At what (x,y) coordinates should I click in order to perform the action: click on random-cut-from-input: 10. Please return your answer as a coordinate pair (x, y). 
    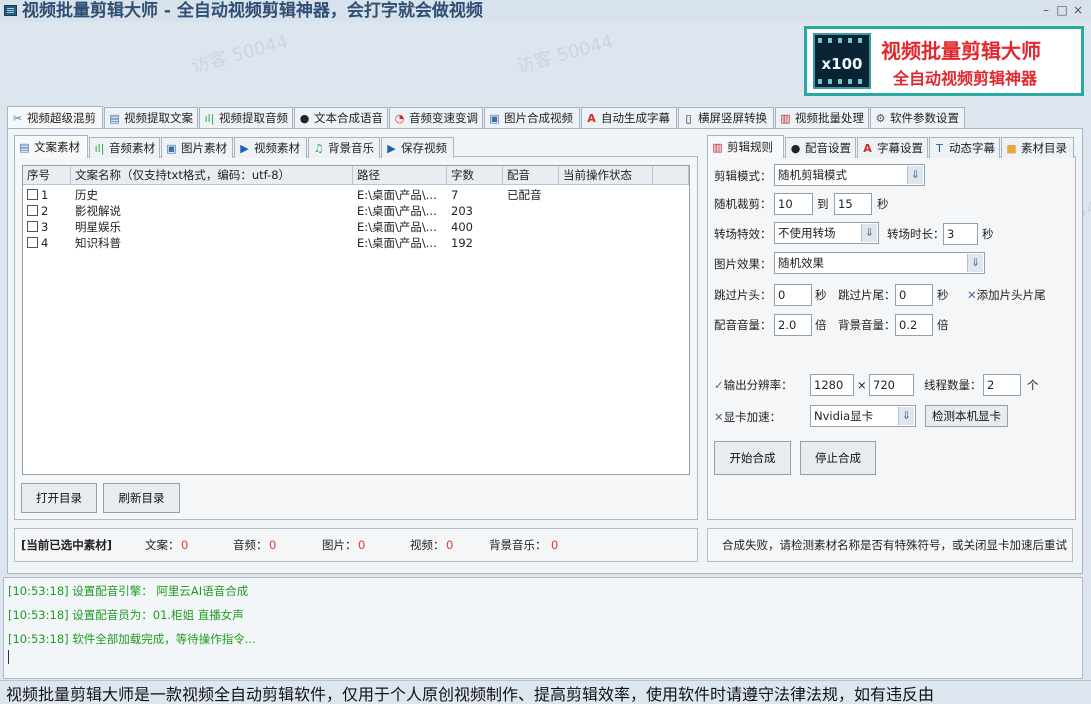
    Looking at the image, I should click on (793, 204).